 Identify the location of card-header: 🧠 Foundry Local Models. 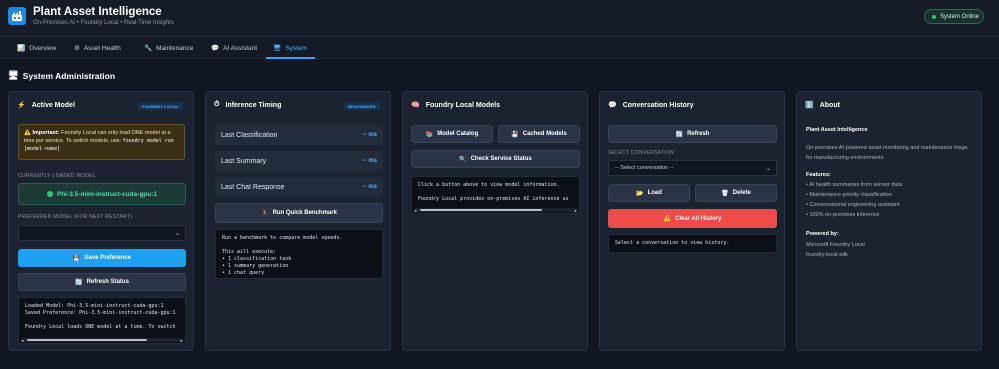
(456, 105).